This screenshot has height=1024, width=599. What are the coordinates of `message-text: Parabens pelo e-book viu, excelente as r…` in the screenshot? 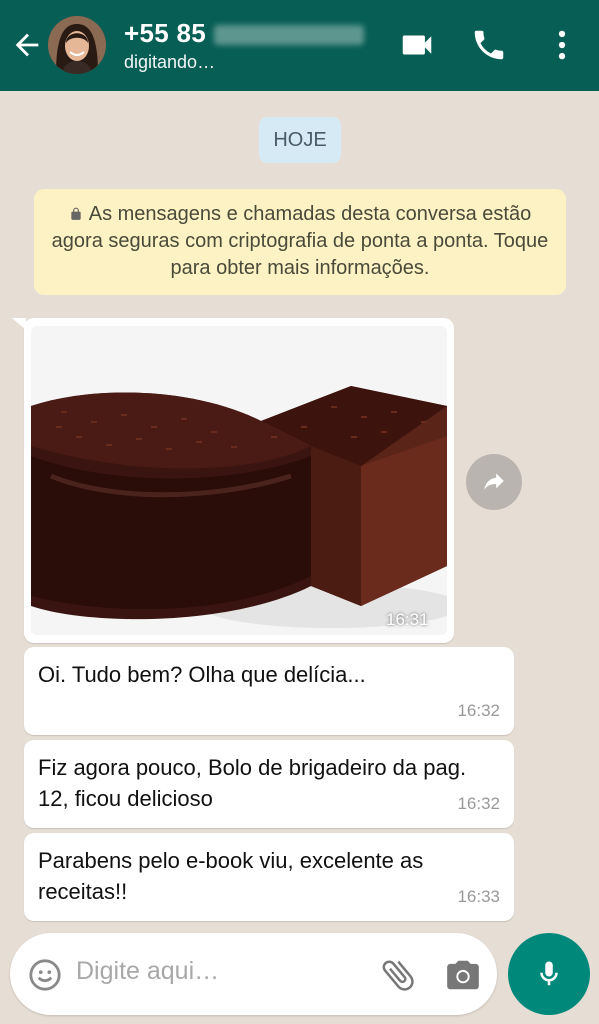 It's located at (231, 876).